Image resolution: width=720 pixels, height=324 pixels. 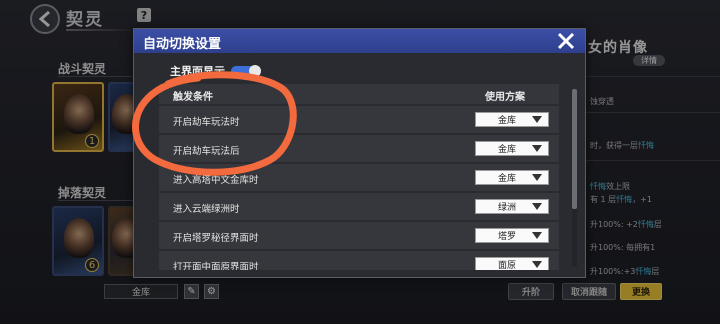 I want to click on scrollbar, so click(x=574, y=178).